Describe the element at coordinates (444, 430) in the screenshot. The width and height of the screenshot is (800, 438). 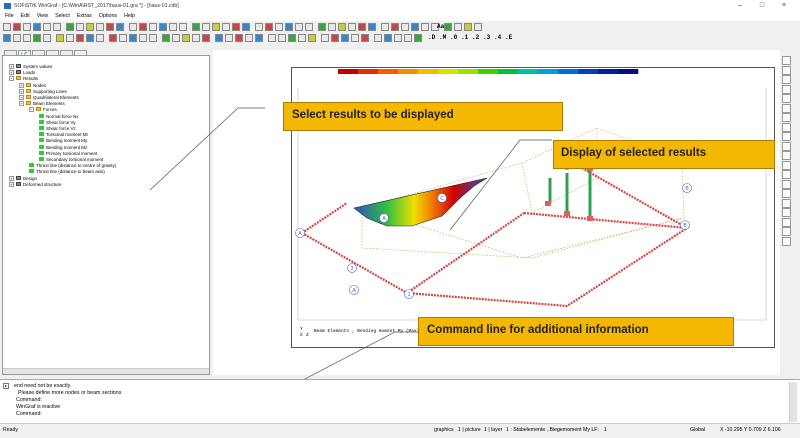
I see `status-graphics: graphics` at that location.